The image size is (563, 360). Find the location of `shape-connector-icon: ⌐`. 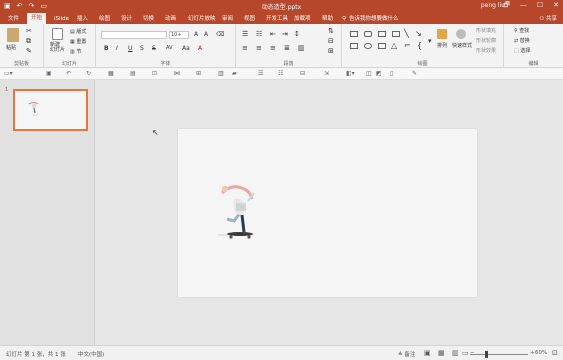

shape-connector-icon: ⌐ is located at coordinates (407, 45).